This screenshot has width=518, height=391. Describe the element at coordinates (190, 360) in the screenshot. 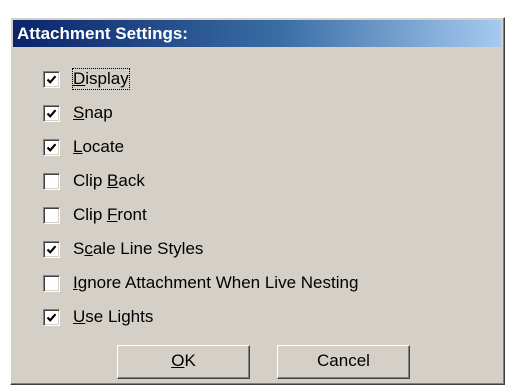

I see `ok-label-rest: K` at that location.